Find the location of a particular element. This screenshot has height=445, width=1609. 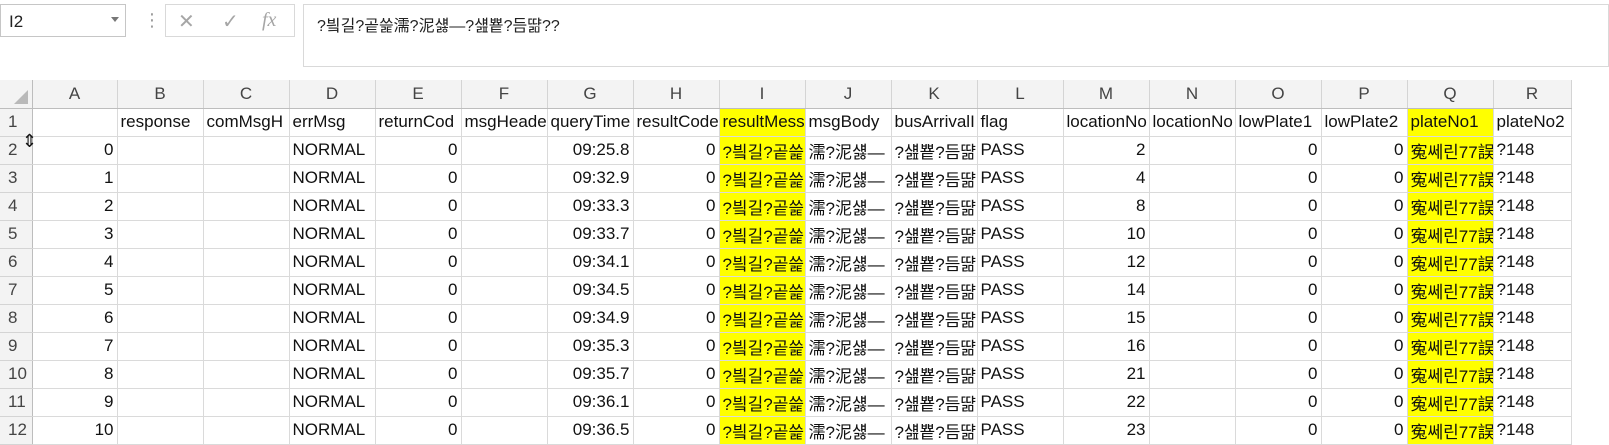

column-header-d: D is located at coordinates (332, 94).